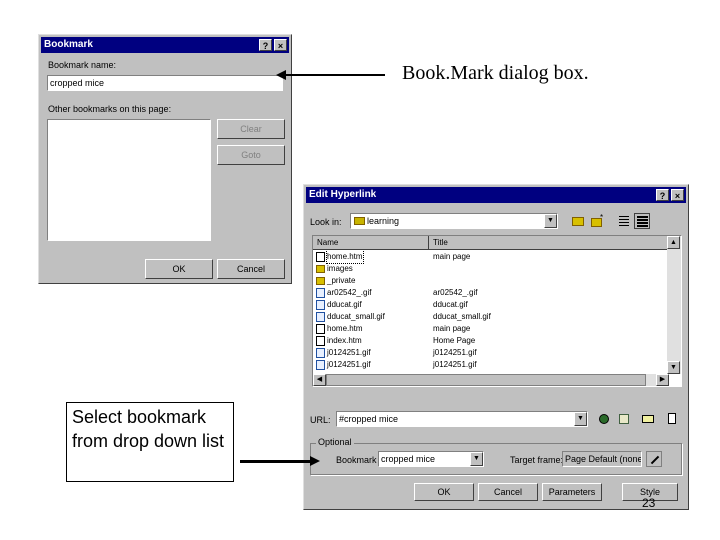  Describe the element at coordinates (491, 293) in the screenshot. I see `list-item: ar02542_.gif ar02542_.gif` at that location.